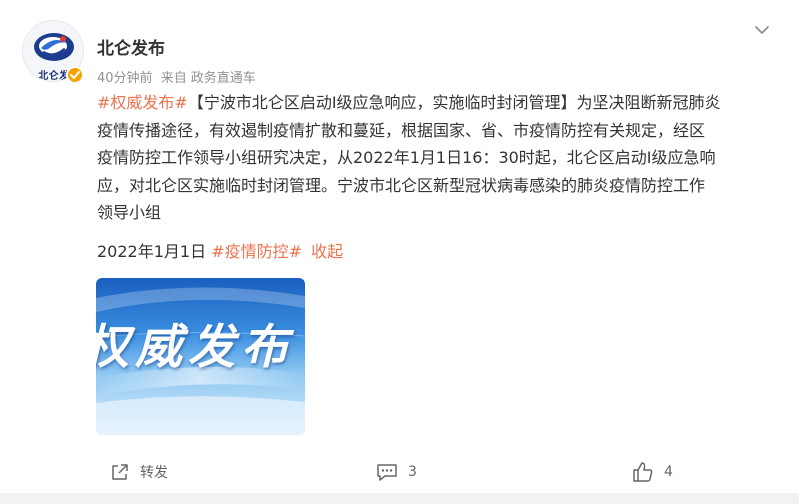 The width and height of the screenshot is (799, 504). What do you see at coordinates (412, 472) in the screenshot?
I see `comment-count: 3` at bounding box center [412, 472].